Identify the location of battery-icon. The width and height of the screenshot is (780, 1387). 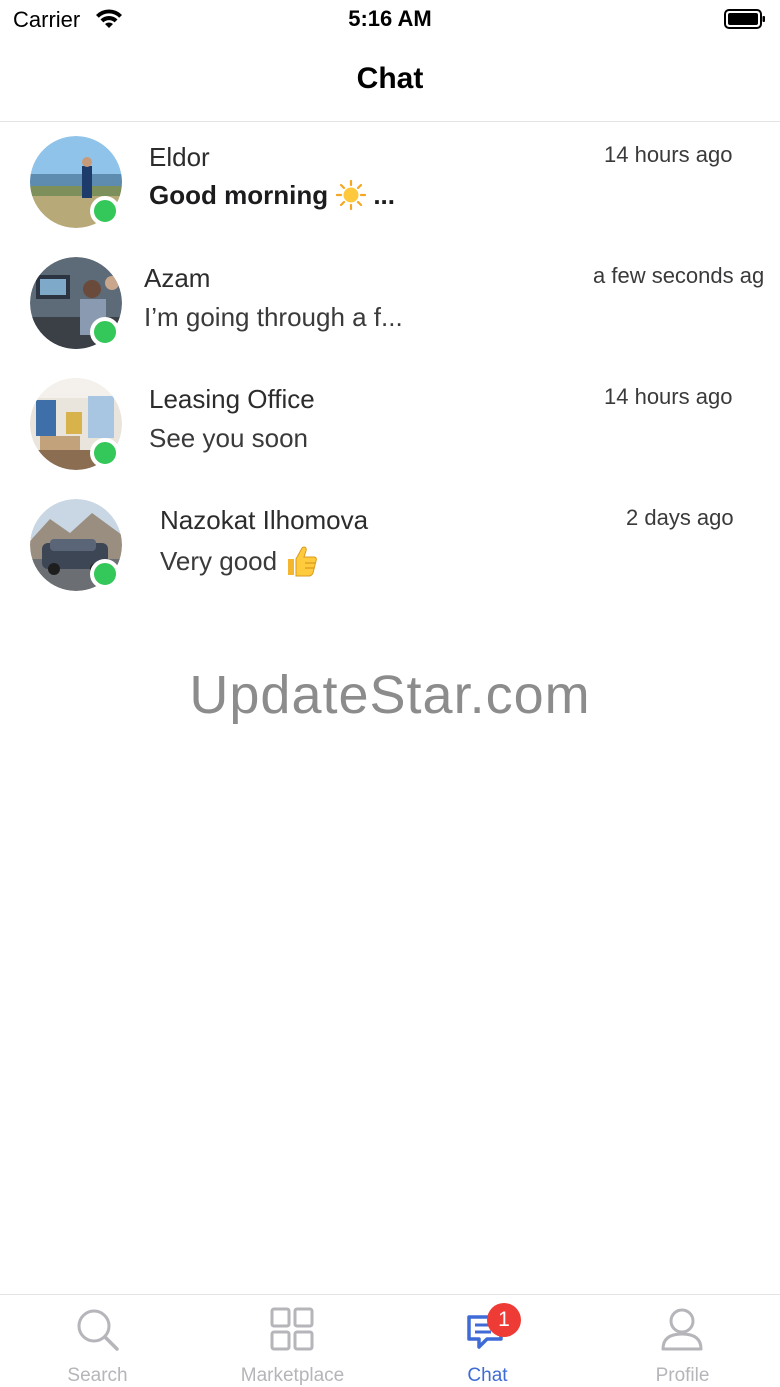
(744, 19).